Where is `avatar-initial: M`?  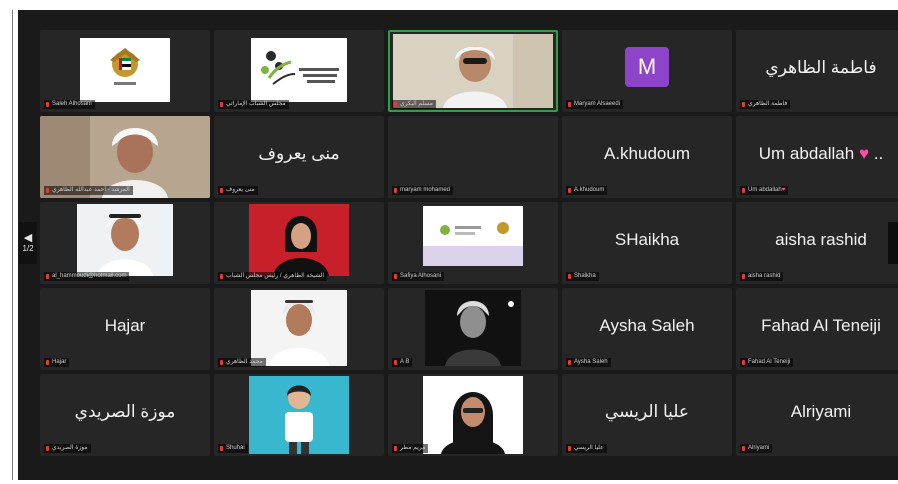 avatar-initial: M is located at coordinates (647, 67).